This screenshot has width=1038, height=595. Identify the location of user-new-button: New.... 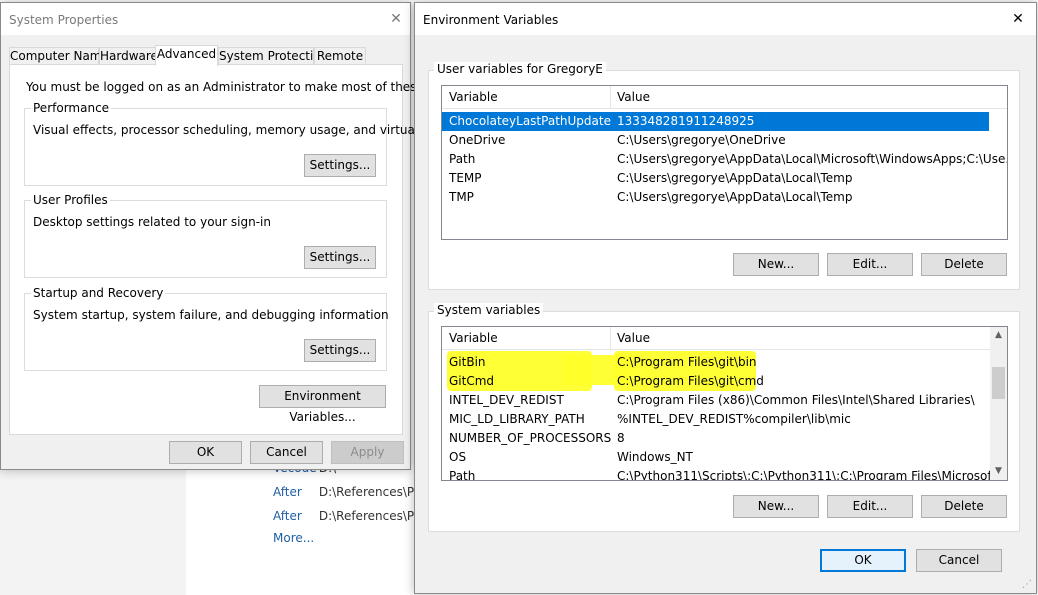
(776, 264).